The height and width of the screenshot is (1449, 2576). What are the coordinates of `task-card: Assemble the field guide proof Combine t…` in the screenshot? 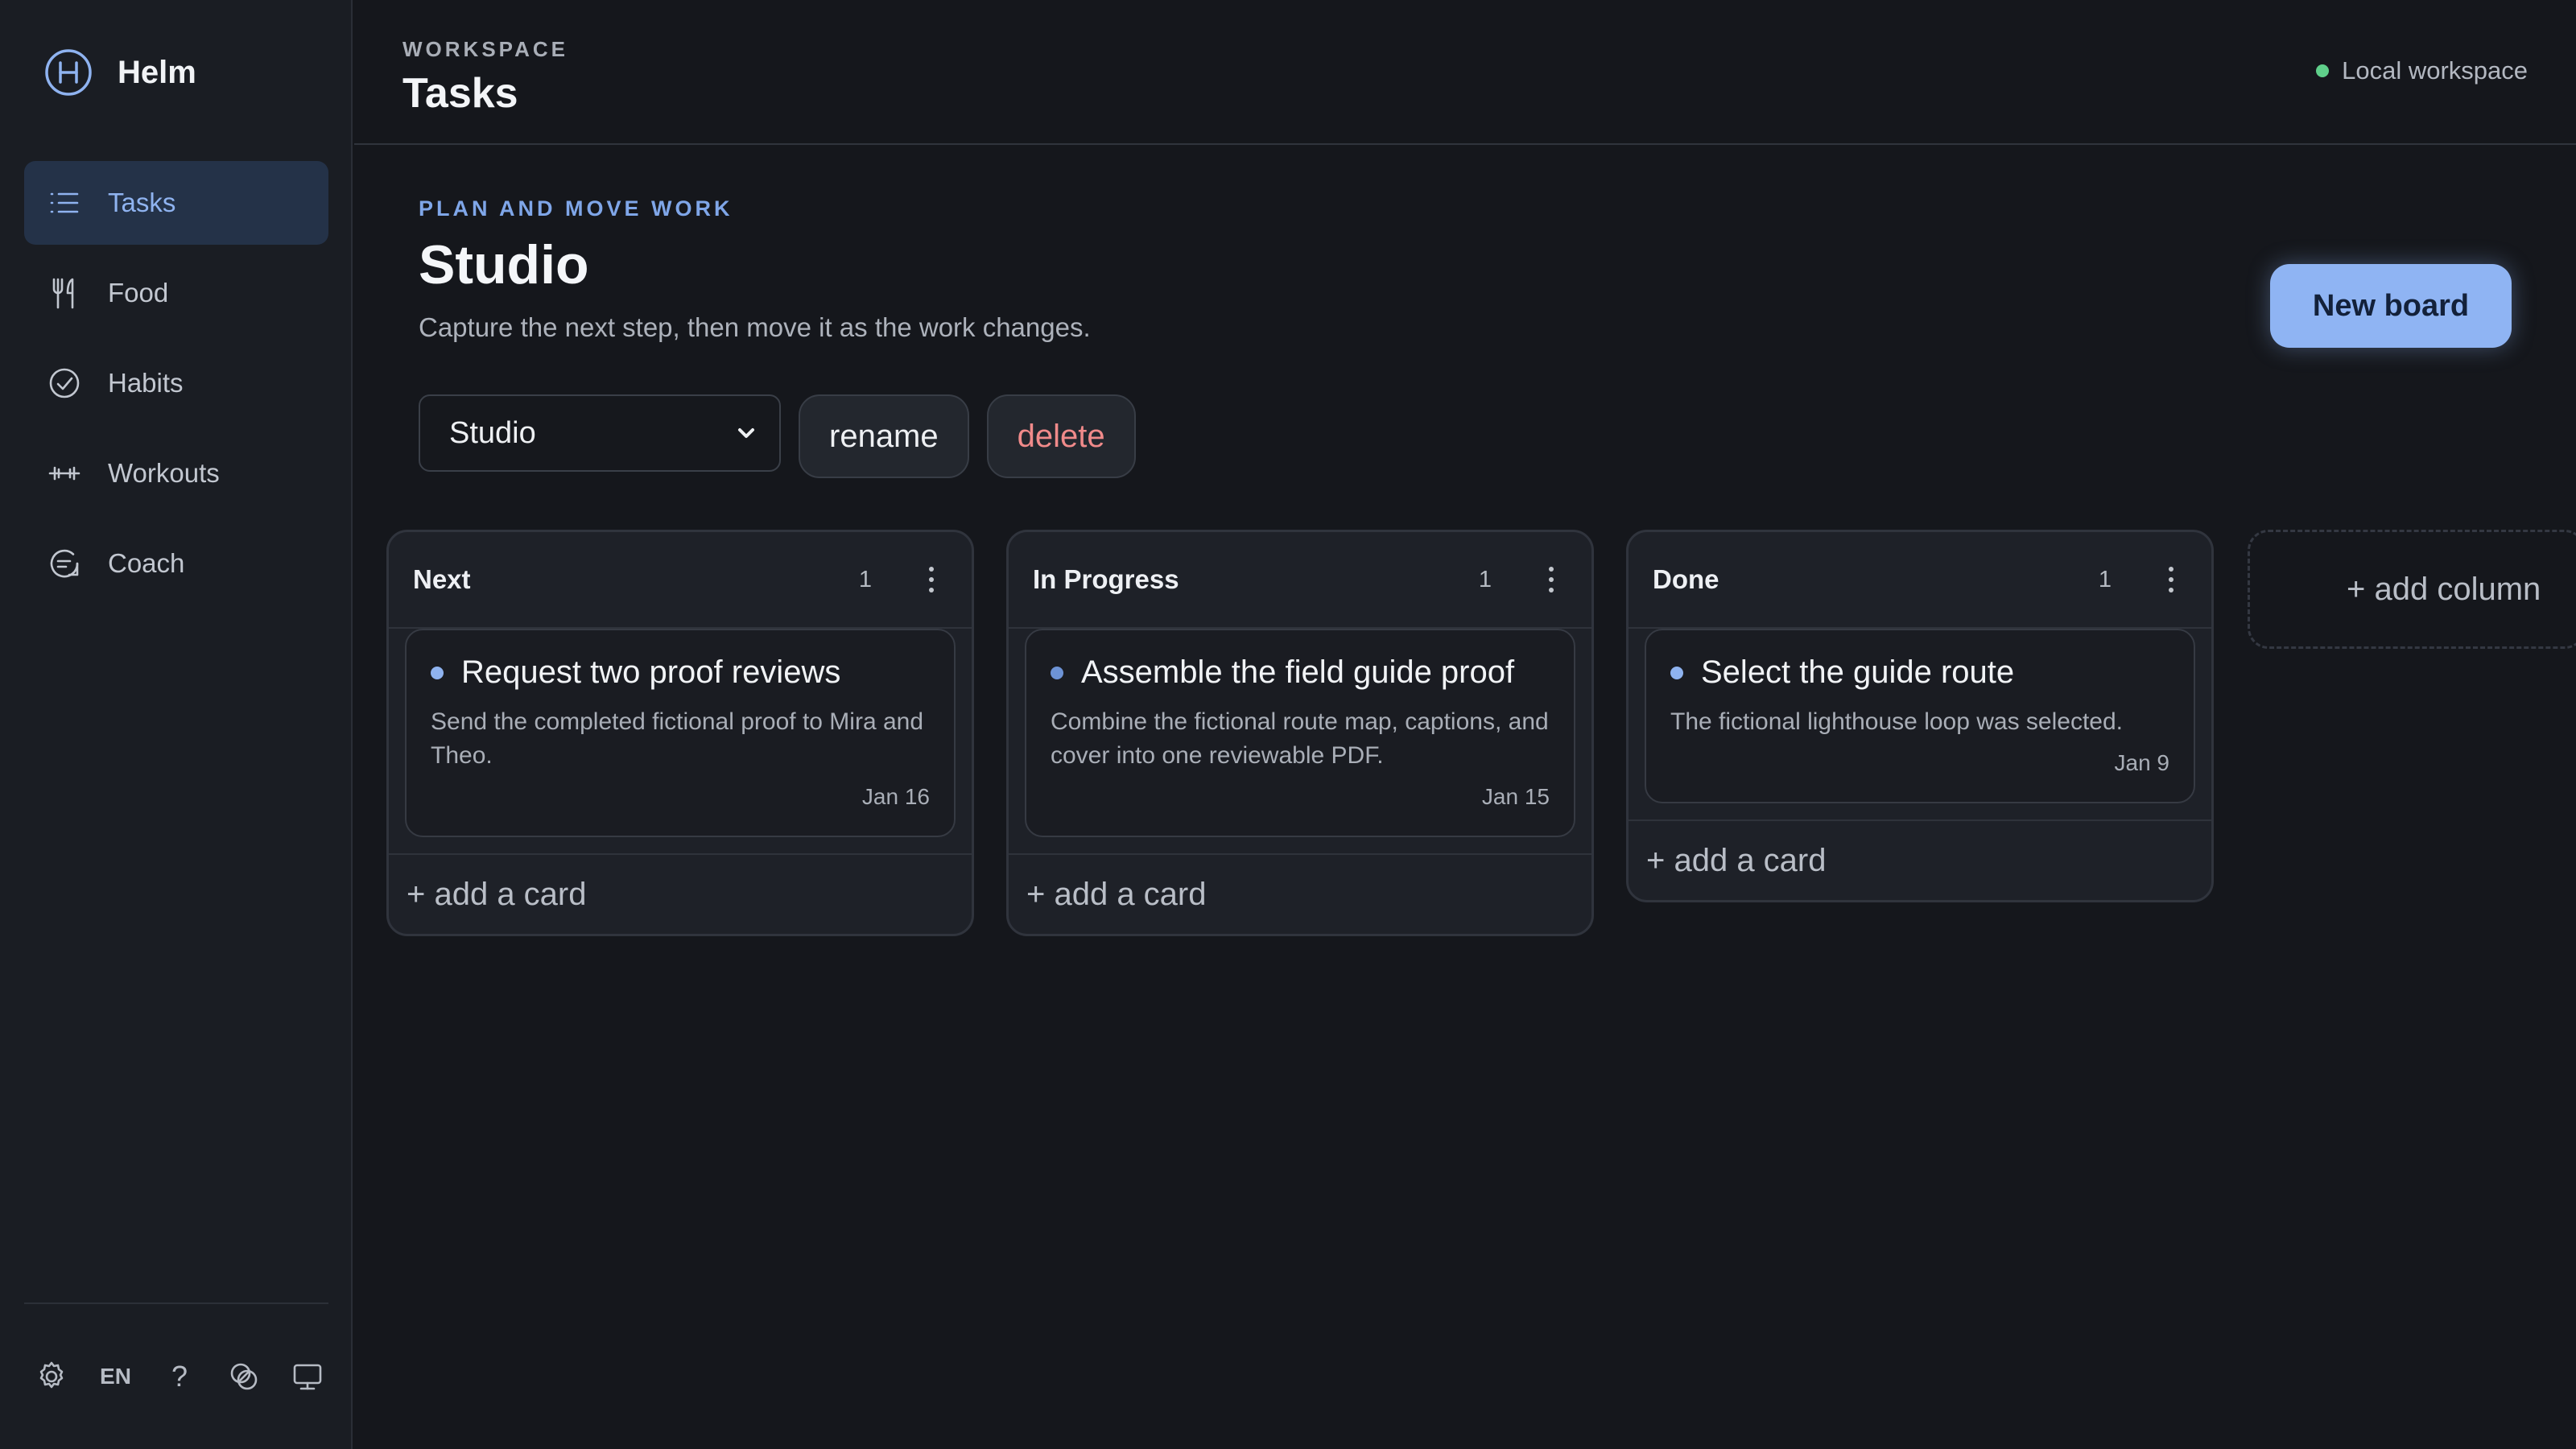 It's located at (1300, 733).